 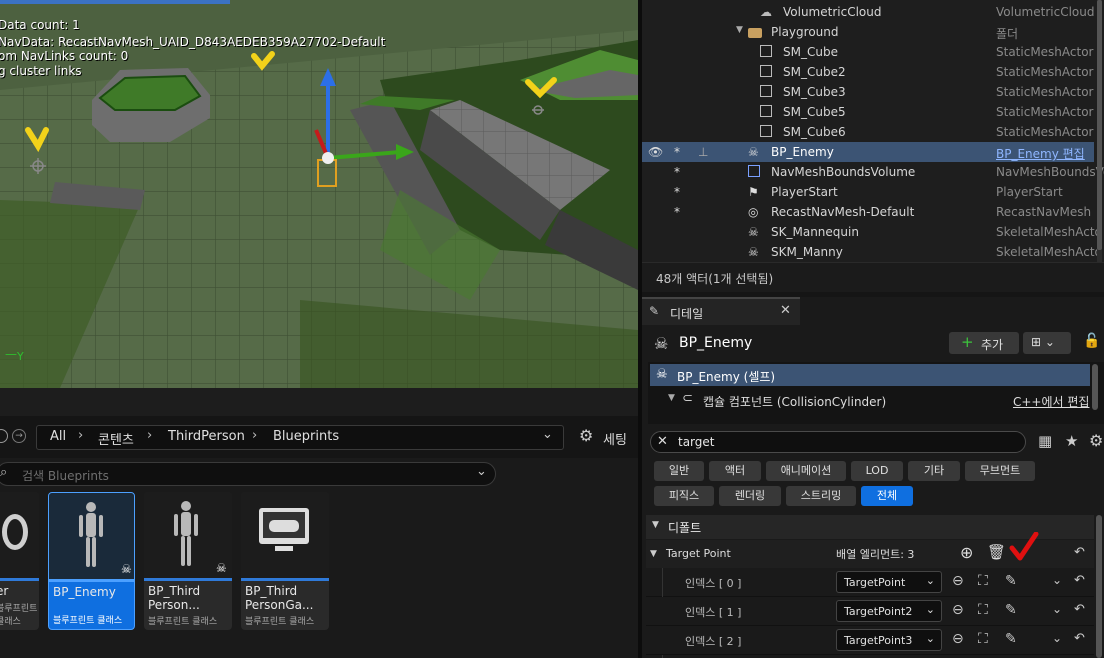 What do you see at coordinates (838, 442) in the screenshot?
I see `details-search-input: ✕ target` at bounding box center [838, 442].